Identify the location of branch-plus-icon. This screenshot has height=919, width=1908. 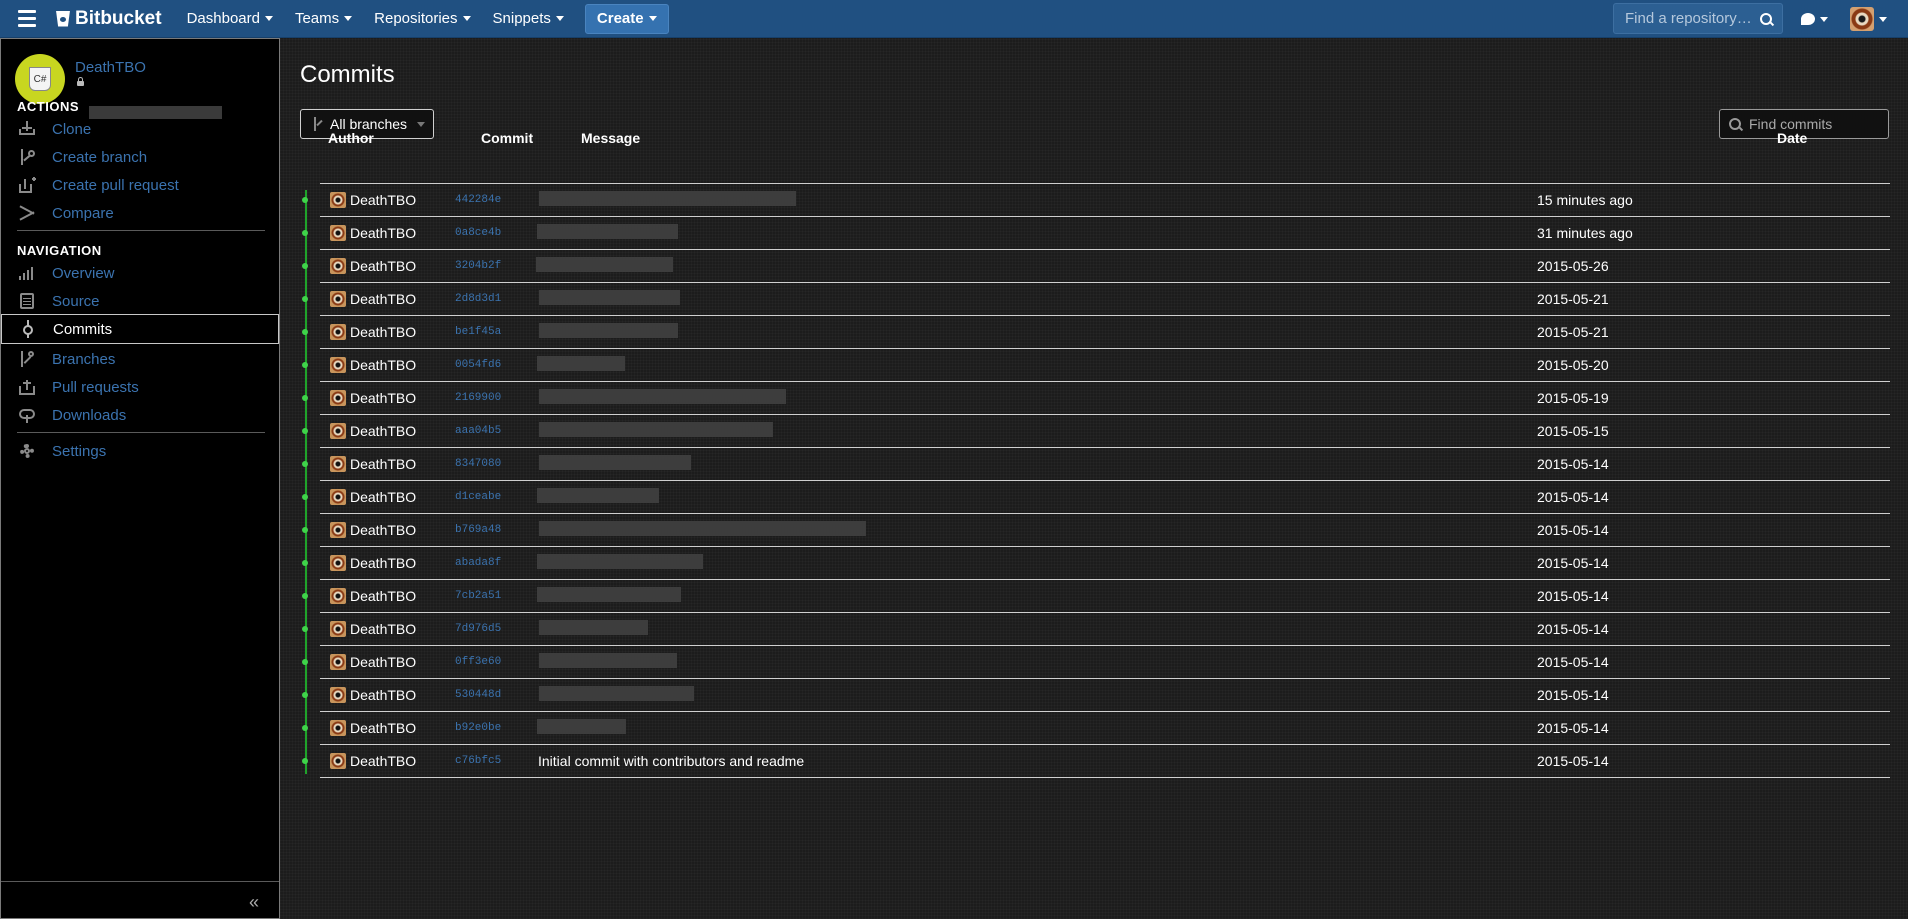
(27, 157).